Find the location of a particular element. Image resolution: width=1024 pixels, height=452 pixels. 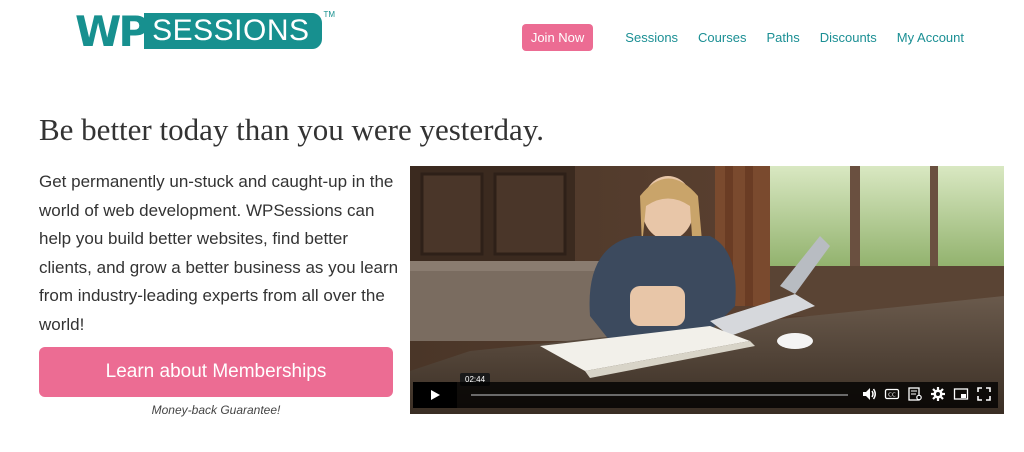

captions-icon: CC is located at coordinates (892, 394).